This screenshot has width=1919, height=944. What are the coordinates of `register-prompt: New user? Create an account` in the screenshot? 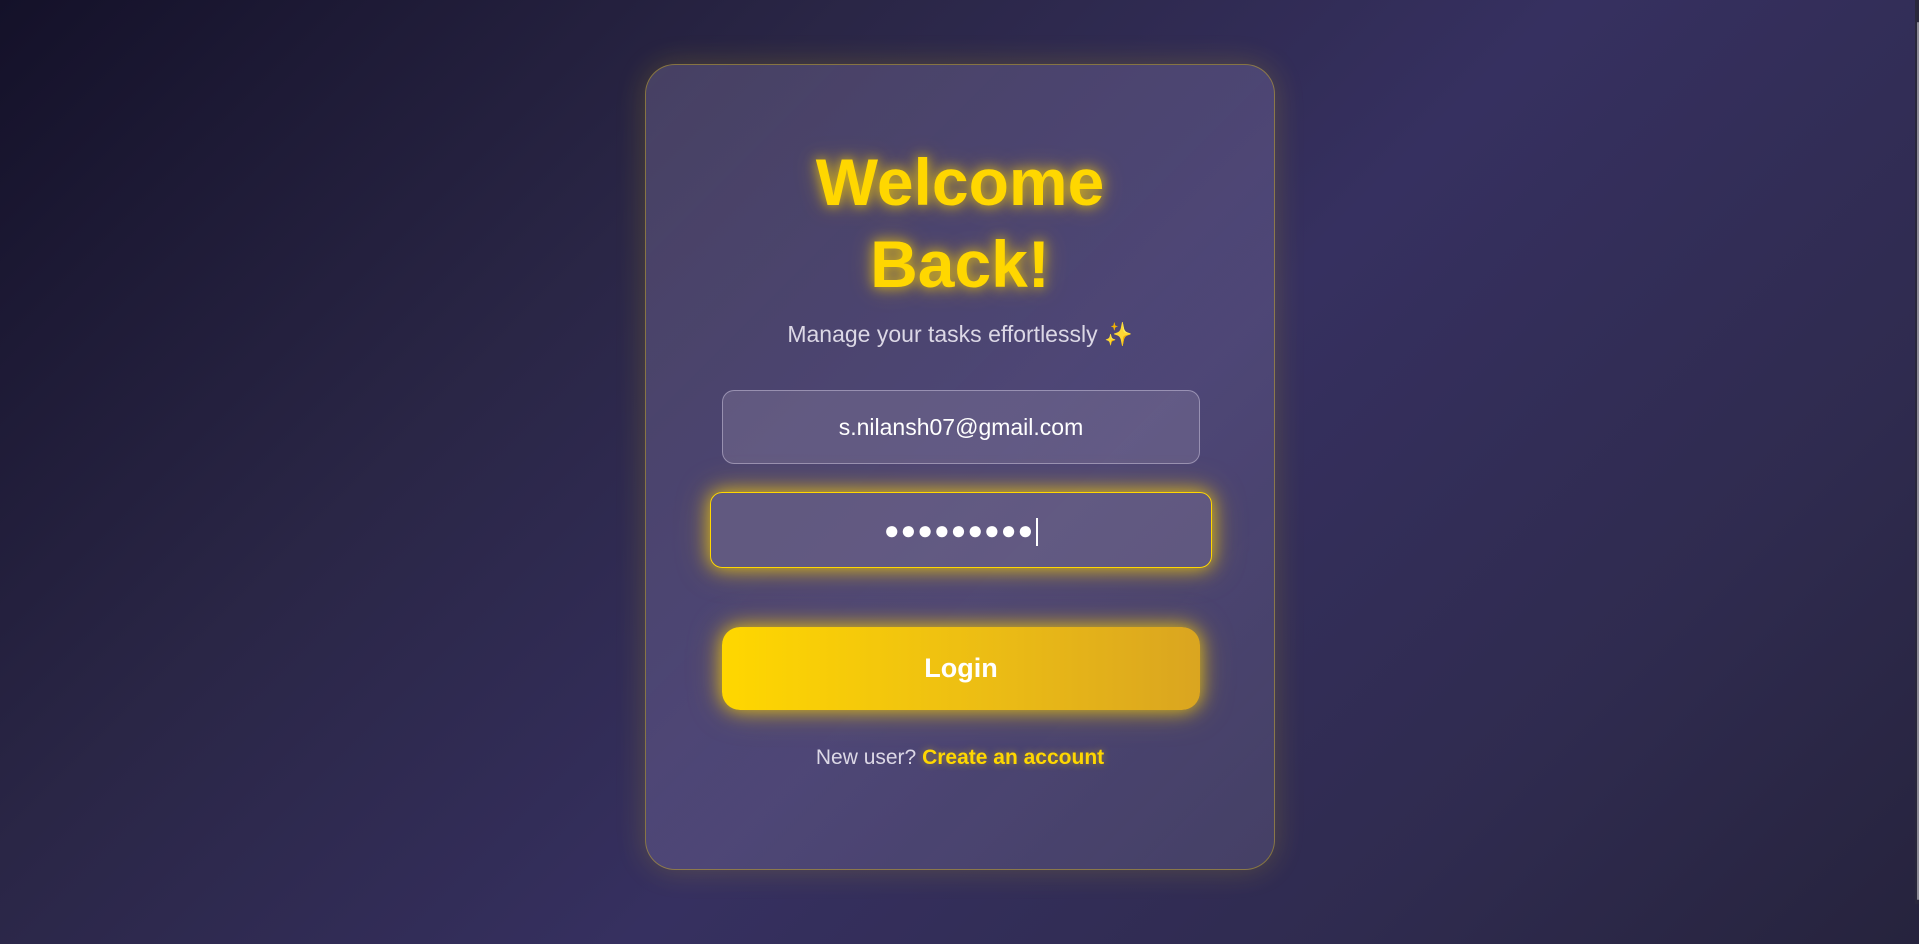 It's located at (960, 758).